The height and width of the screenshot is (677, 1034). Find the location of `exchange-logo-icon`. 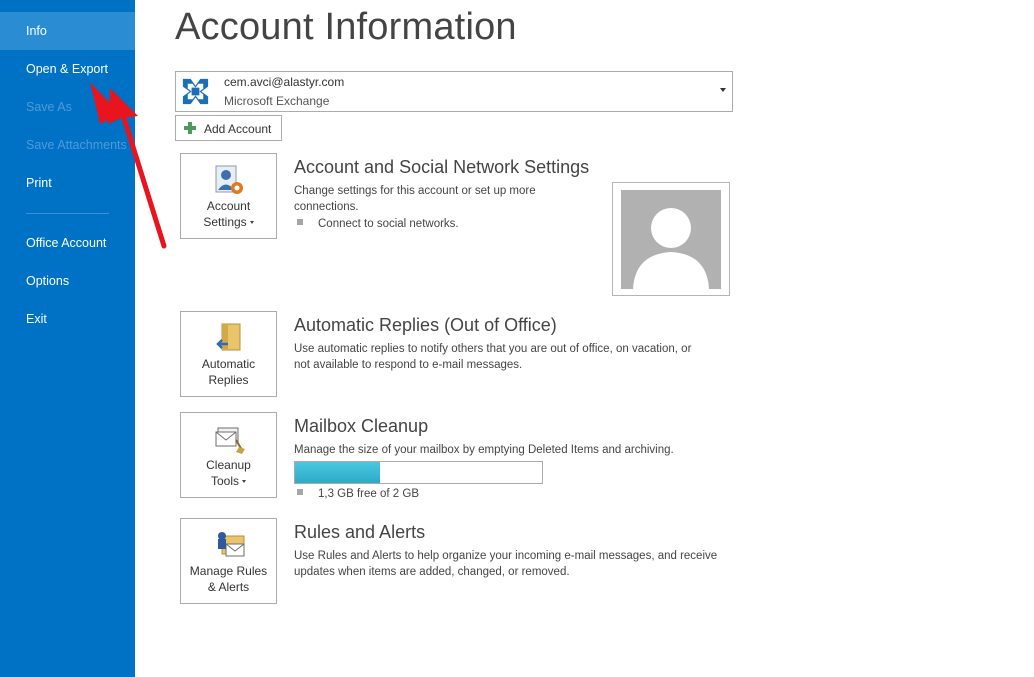

exchange-logo-icon is located at coordinates (195, 91).